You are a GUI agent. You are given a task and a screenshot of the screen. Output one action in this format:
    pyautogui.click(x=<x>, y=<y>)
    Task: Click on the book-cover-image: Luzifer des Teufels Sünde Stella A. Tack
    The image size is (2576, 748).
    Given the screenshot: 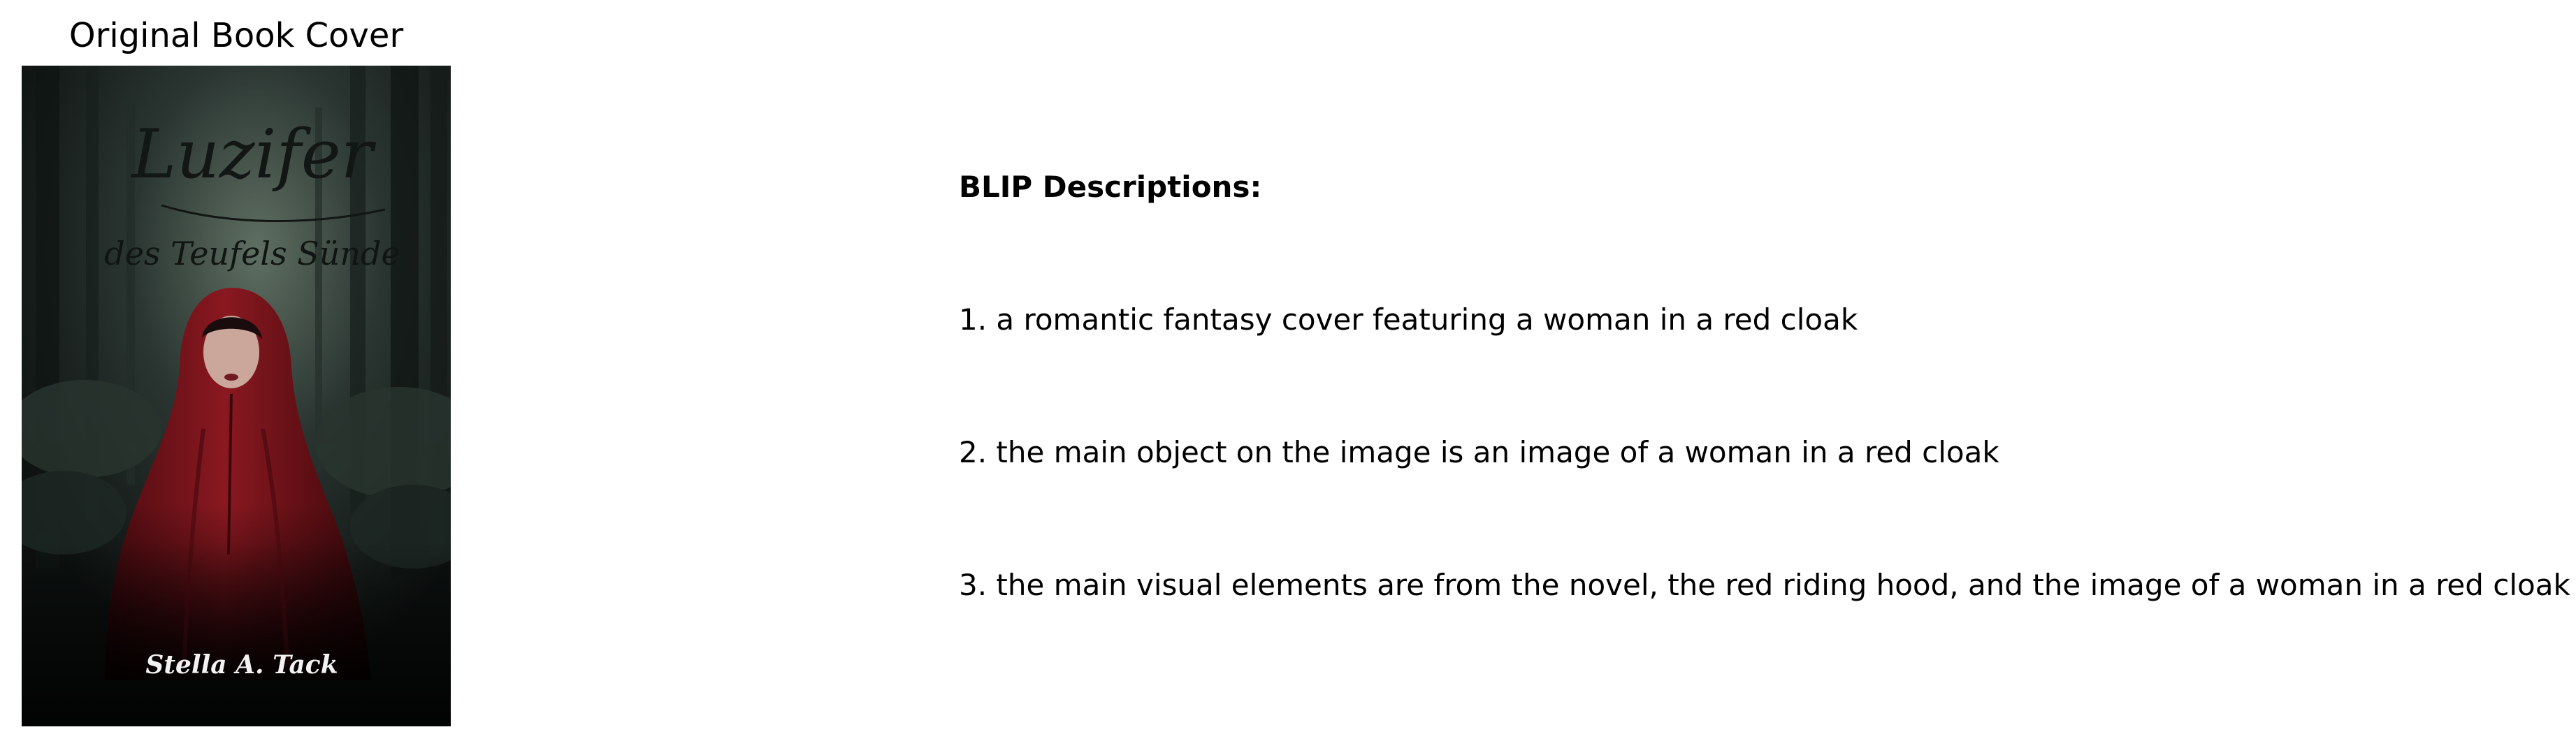 What is the action you would take?
    pyautogui.click(x=237, y=396)
    